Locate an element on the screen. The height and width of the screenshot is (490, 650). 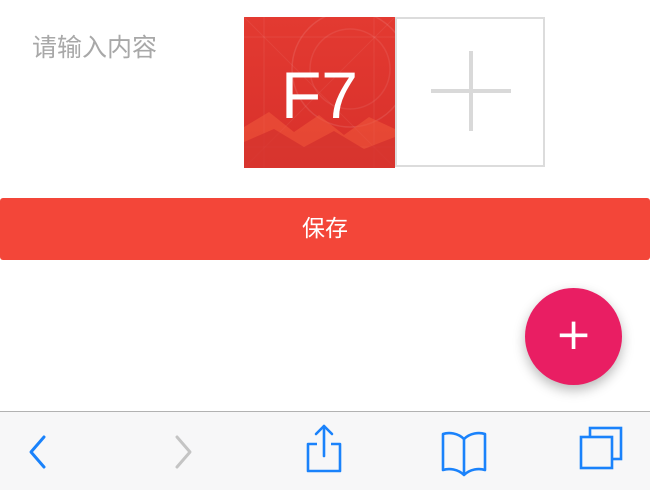
back-button is located at coordinates (38, 451).